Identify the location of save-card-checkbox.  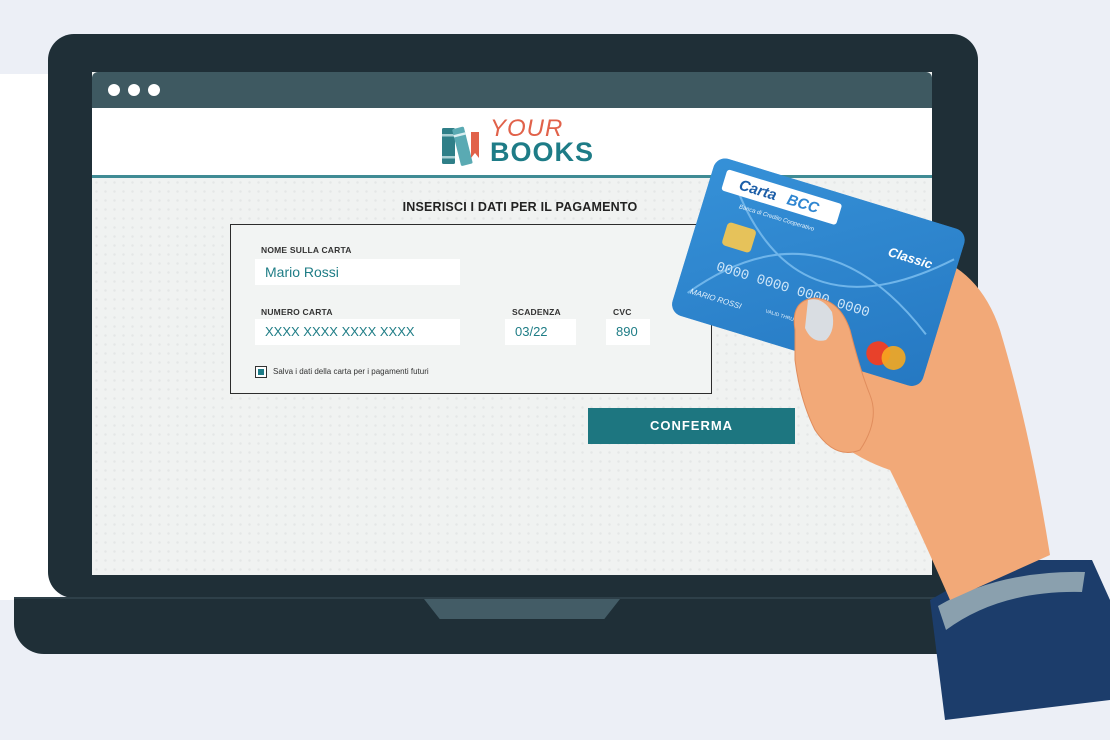
(261, 372).